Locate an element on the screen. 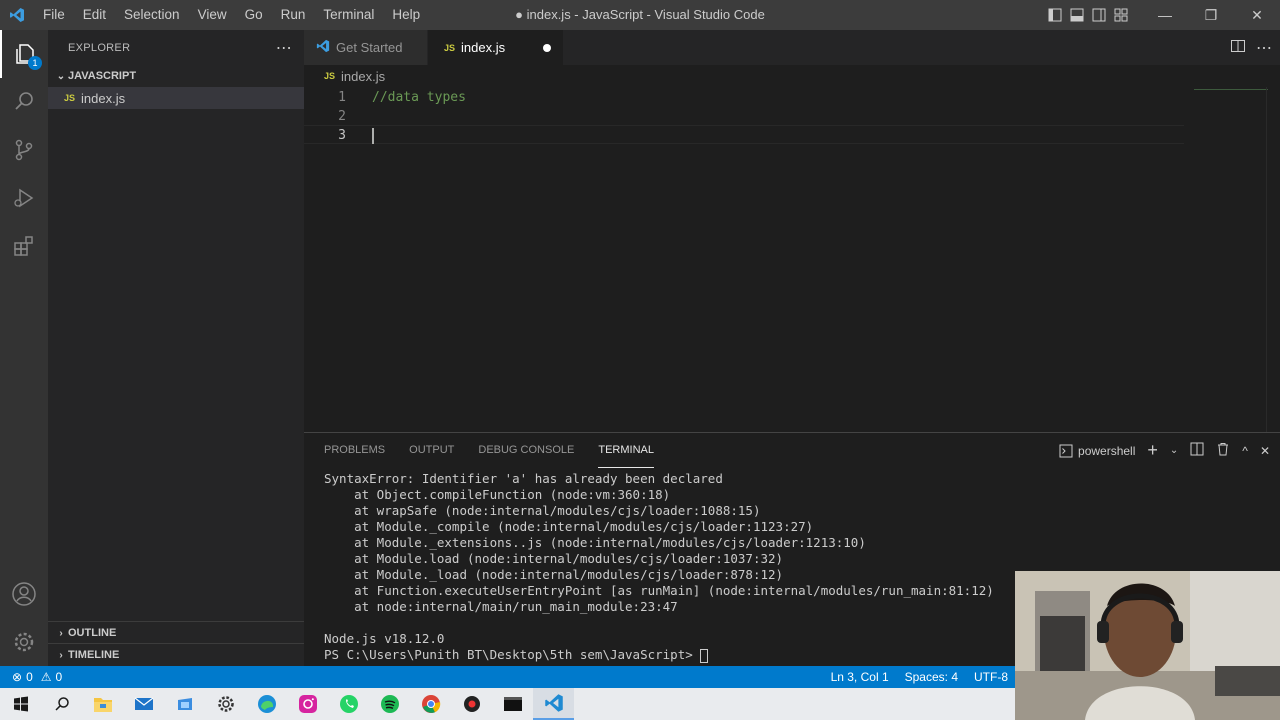  extensions-icon is located at coordinates (24, 246).